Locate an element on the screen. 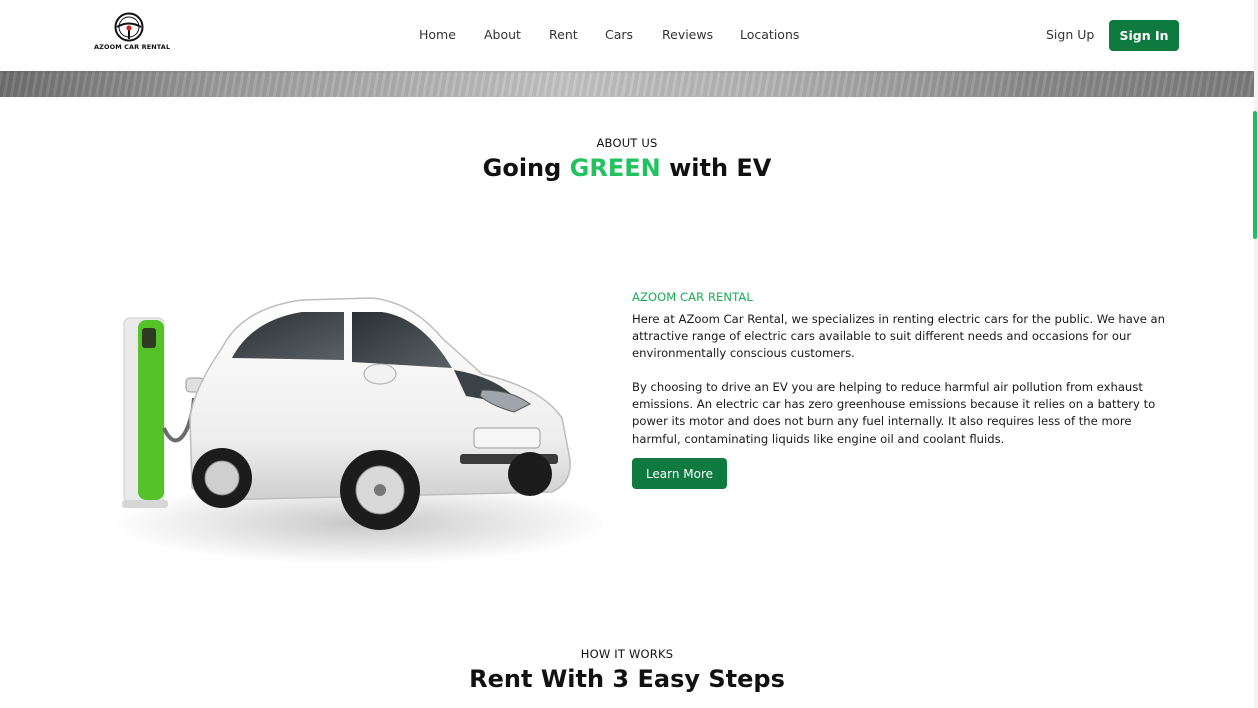 The height and width of the screenshot is (708, 1258). electric-car-charging-image is located at coordinates (357, 431).